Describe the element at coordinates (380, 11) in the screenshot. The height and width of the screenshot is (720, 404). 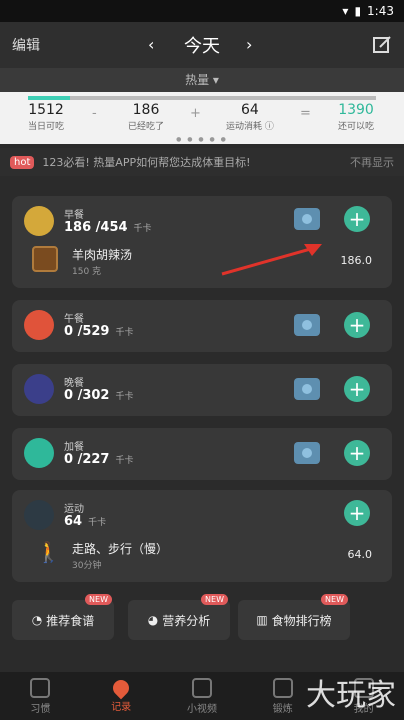
I see `status-time: 1:43` at that location.